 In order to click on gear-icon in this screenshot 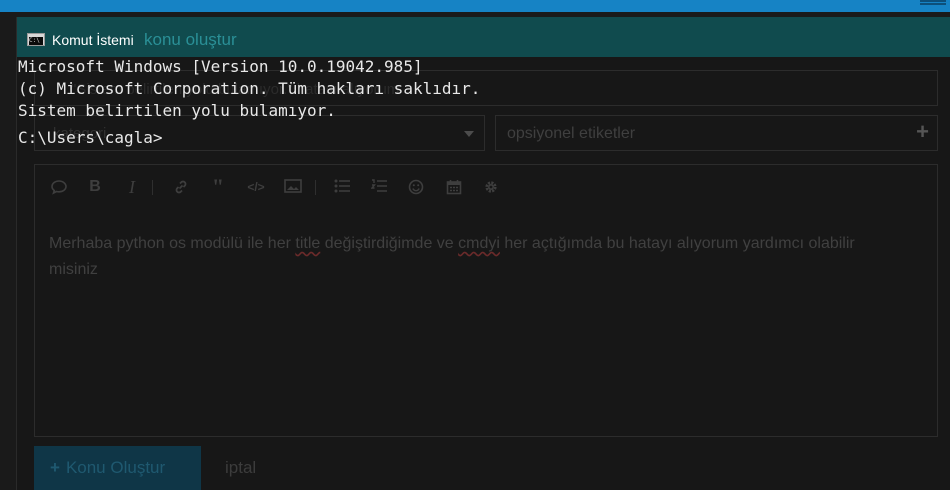, I will do `click(491, 187)`.